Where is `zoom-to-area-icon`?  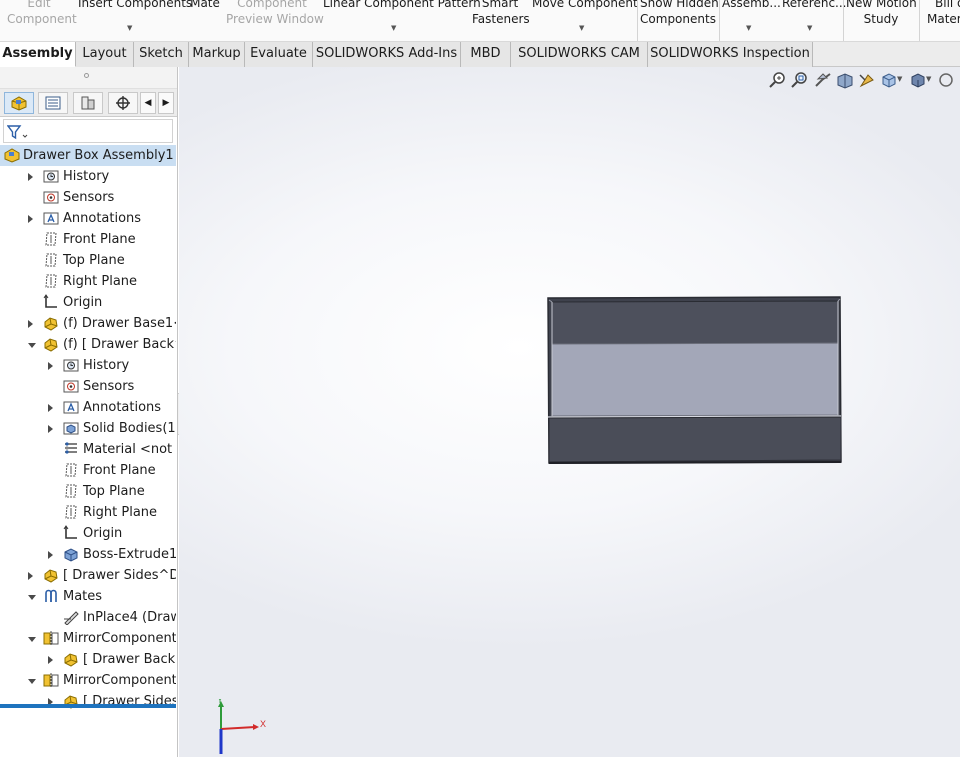
zoom-to-area-icon is located at coordinates (800, 80).